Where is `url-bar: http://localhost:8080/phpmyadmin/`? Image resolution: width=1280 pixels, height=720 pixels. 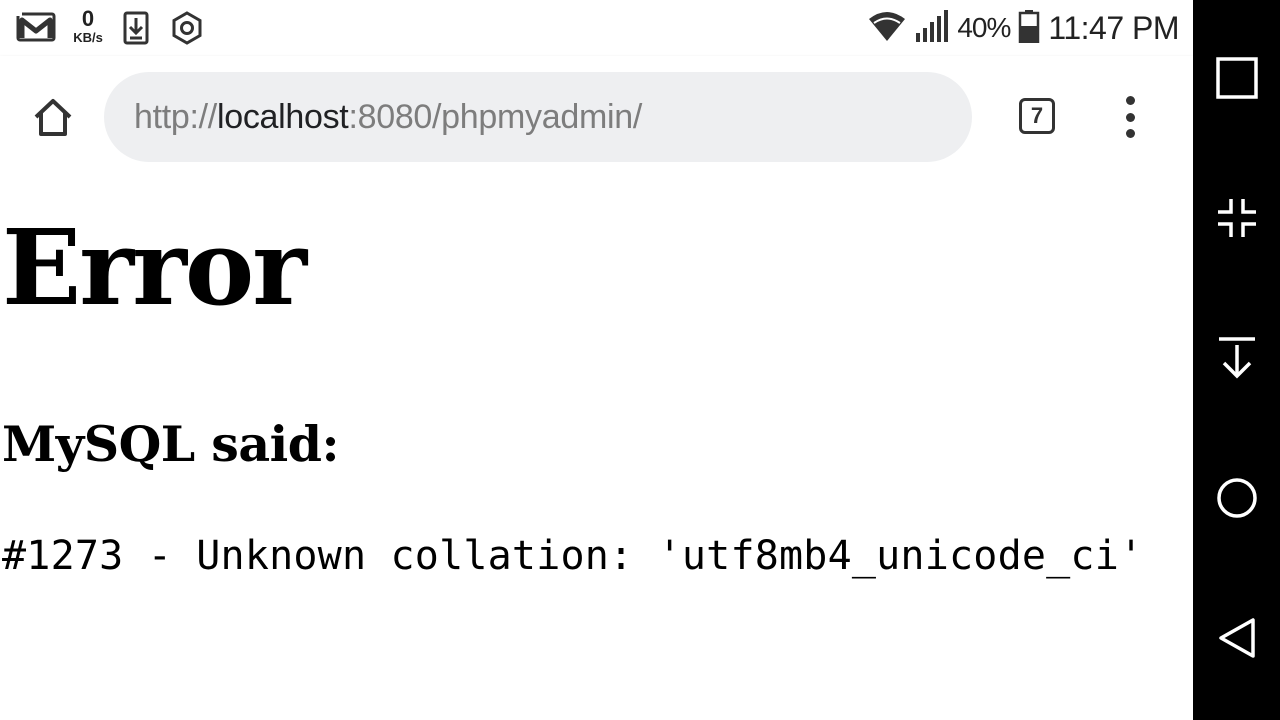
url-bar: http://localhost:8080/phpmyadmin/ is located at coordinates (538, 117).